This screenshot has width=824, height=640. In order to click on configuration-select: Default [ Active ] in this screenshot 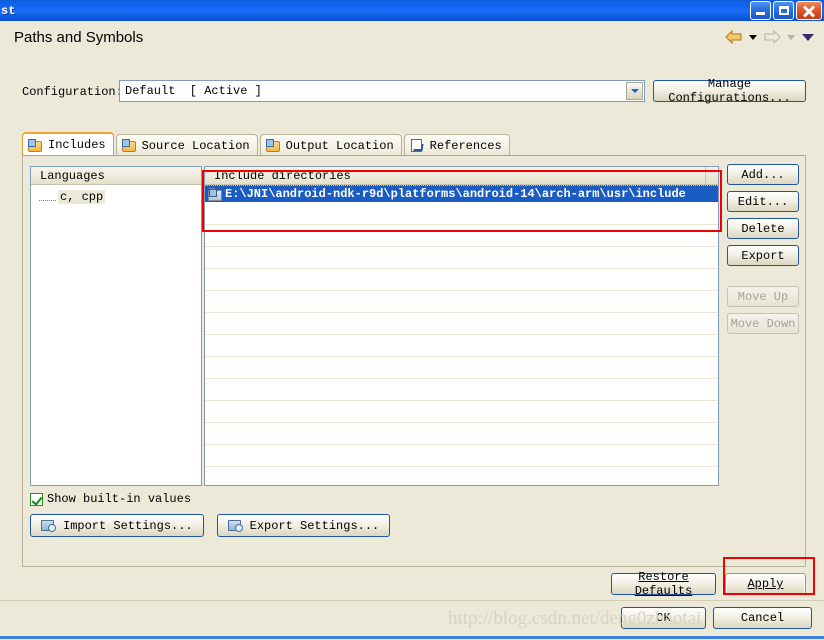, I will do `click(382, 91)`.